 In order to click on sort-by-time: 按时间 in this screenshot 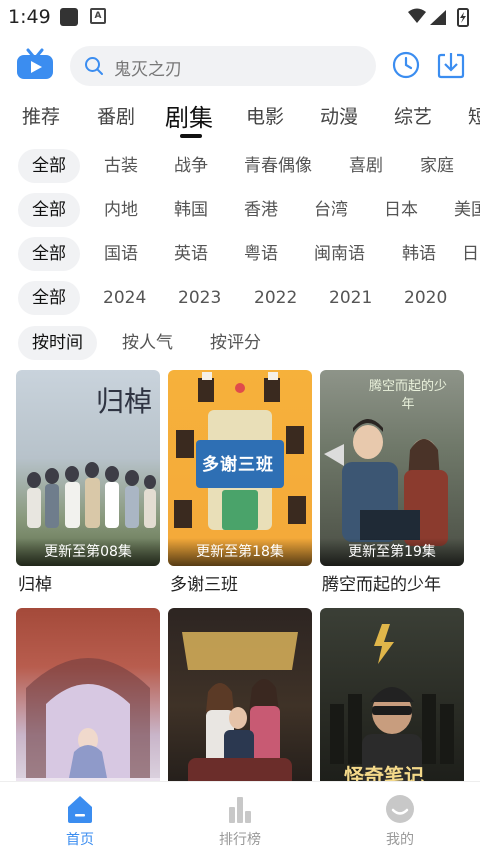, I will do `click(57, 343)`.